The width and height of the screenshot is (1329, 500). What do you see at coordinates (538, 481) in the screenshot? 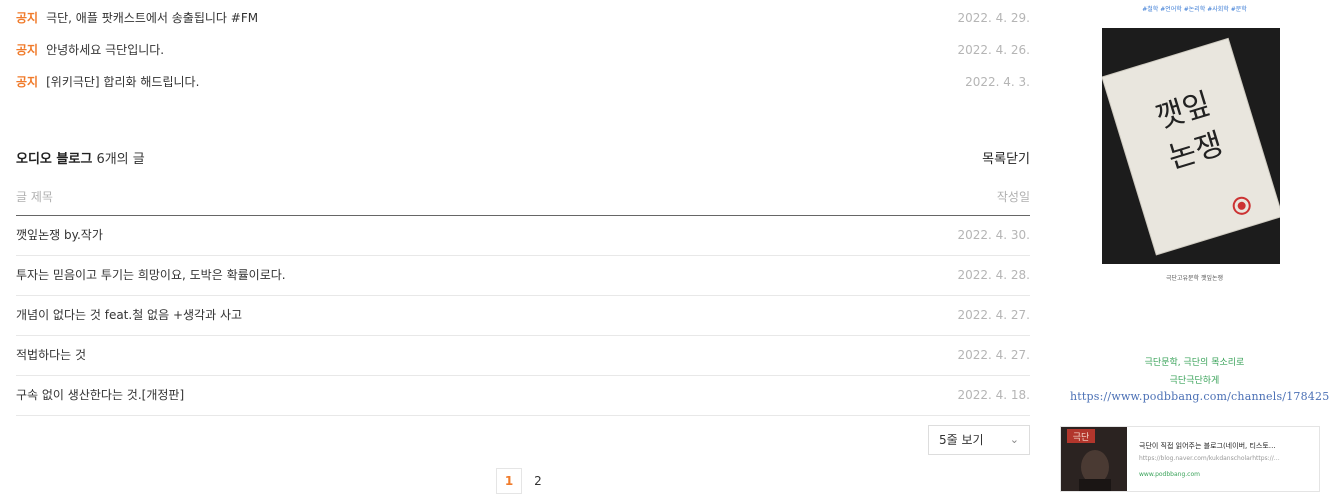
I see `page-2-button: 2` at bounding box center [538, 481].